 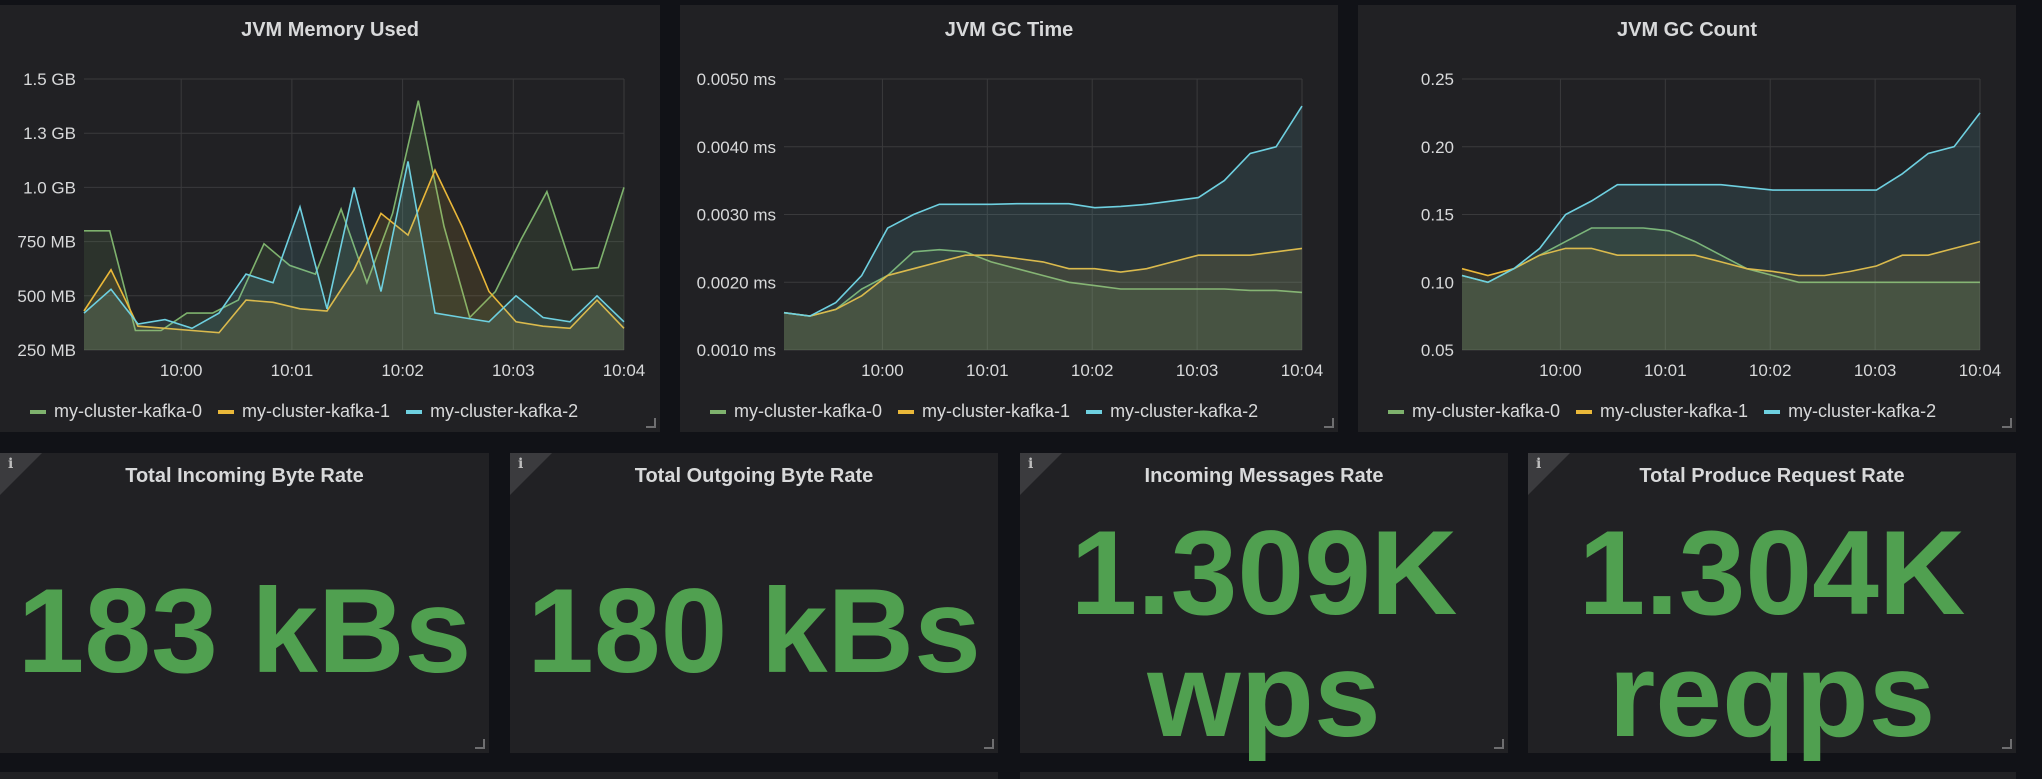 I want to click on panel-partial-bottom-left, so click(x=499, y=775).